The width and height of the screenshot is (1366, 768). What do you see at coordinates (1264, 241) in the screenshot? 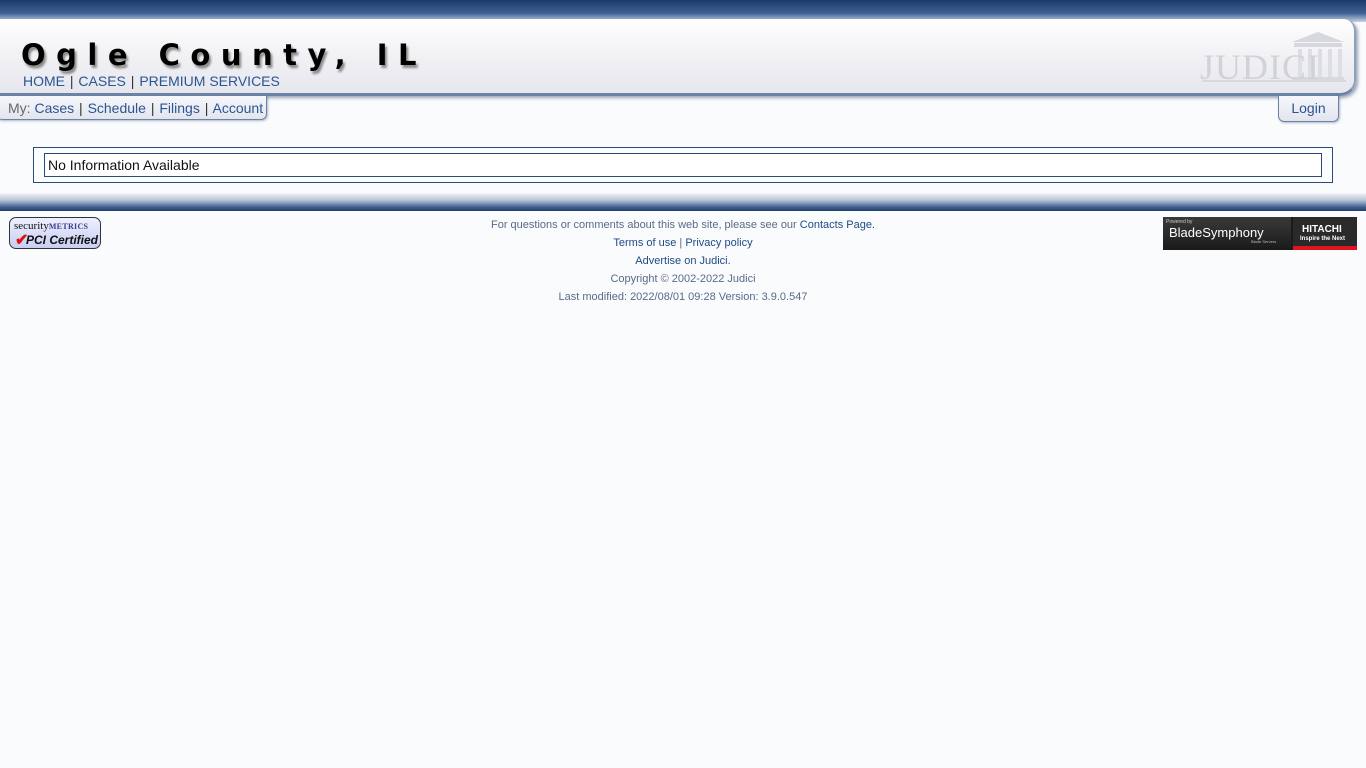
I see `blade-servers-text: Blade Servers` at bounding box center [1264, 241].